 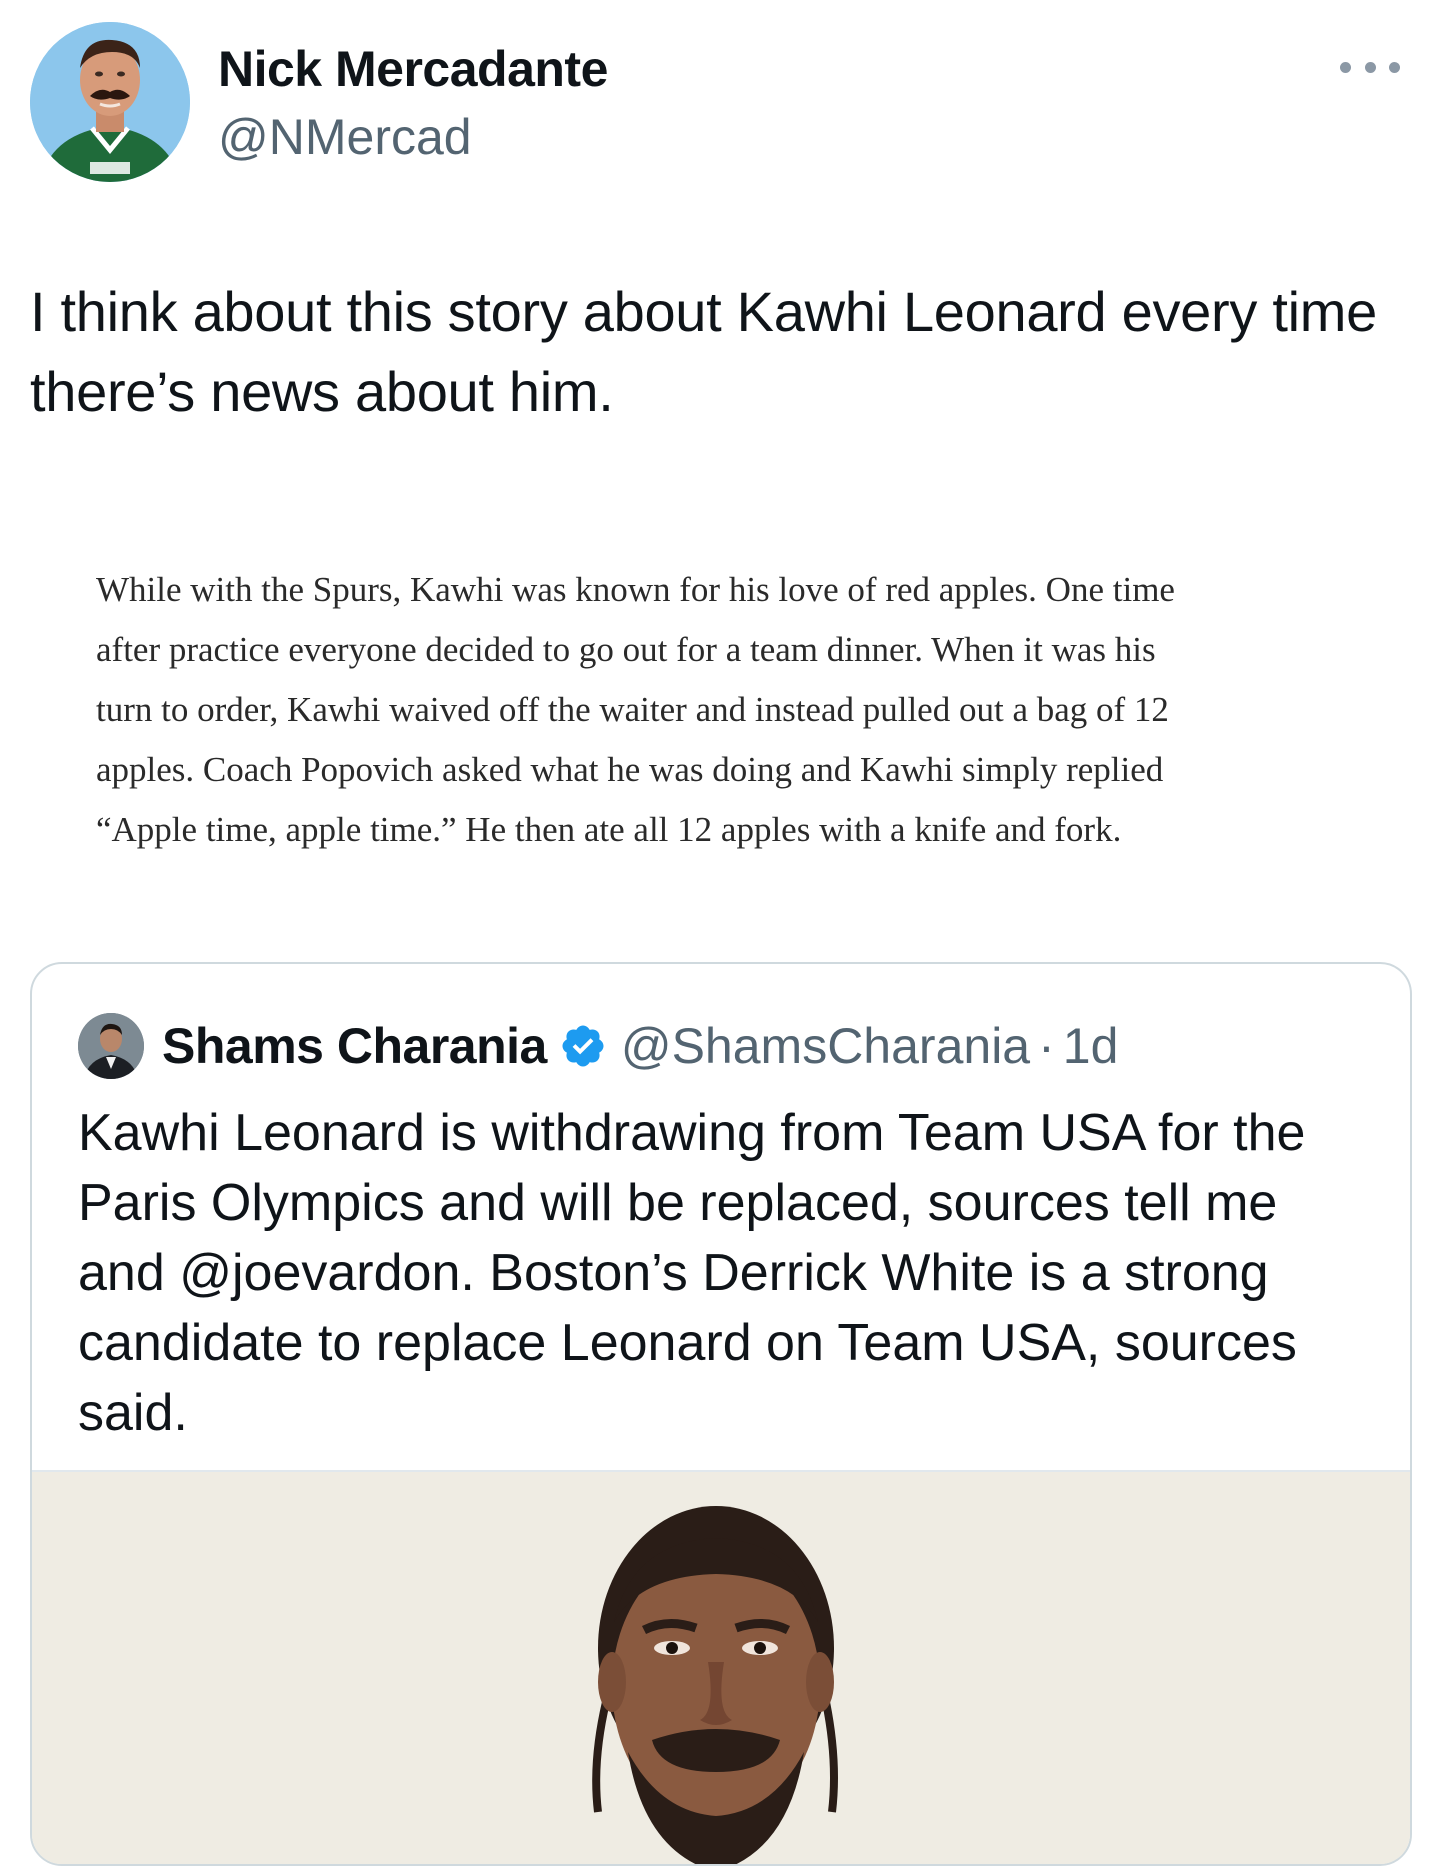 I want to click on quoted-author-avatar-image, so click(x=111, y=1046).